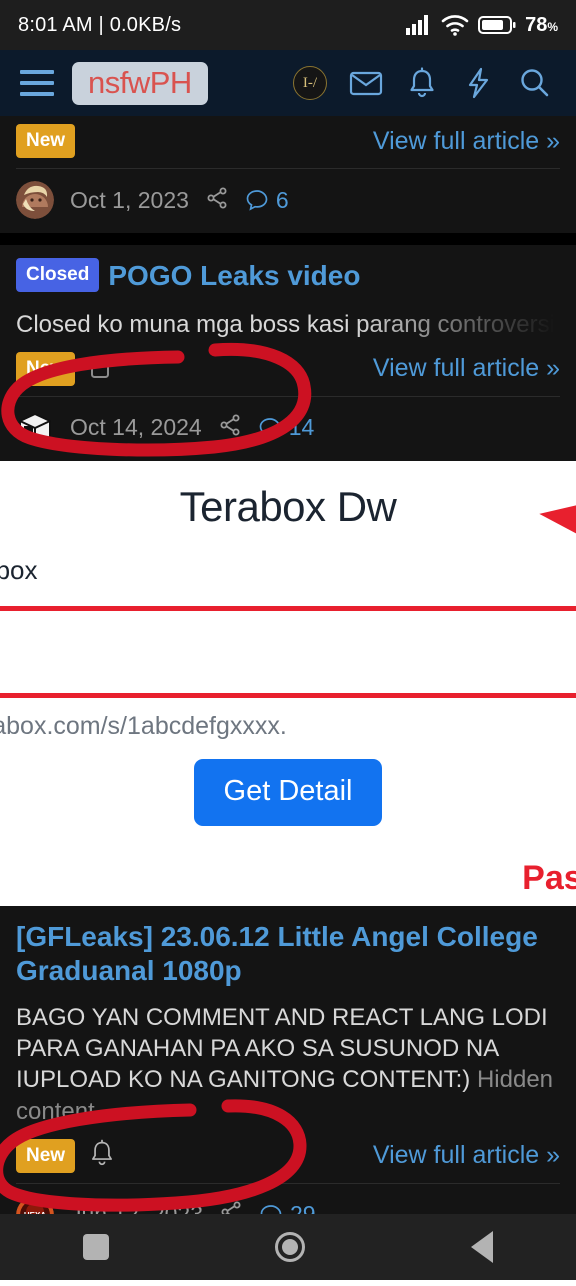 This screenshot has width=576, height=1286. What do you see at coordinates (35, 428) in the screenshot?
I see `3d-box-avatar` at bounding box center [35, 428].